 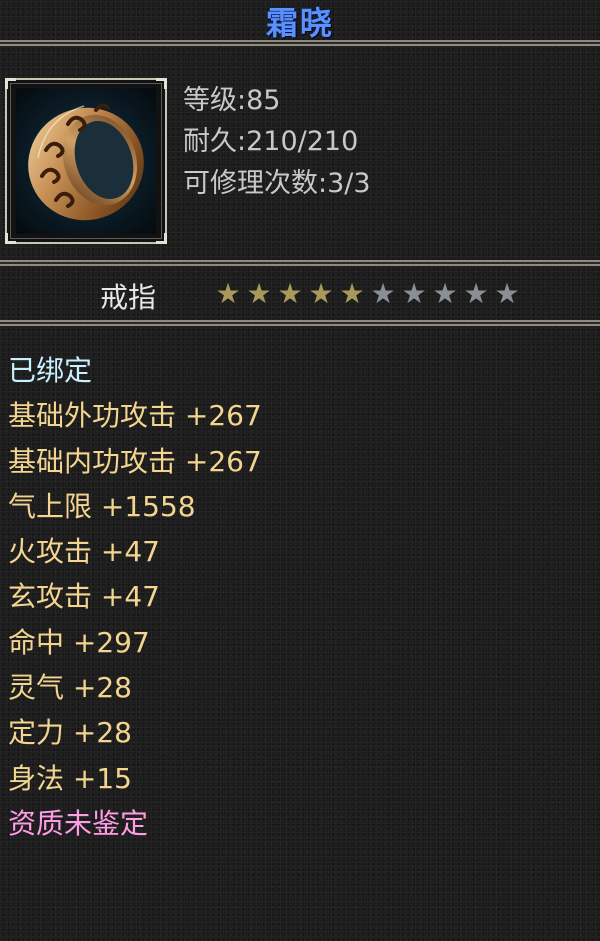 I want to click on bound-status: 已绑定, so click(x=50, y=370).